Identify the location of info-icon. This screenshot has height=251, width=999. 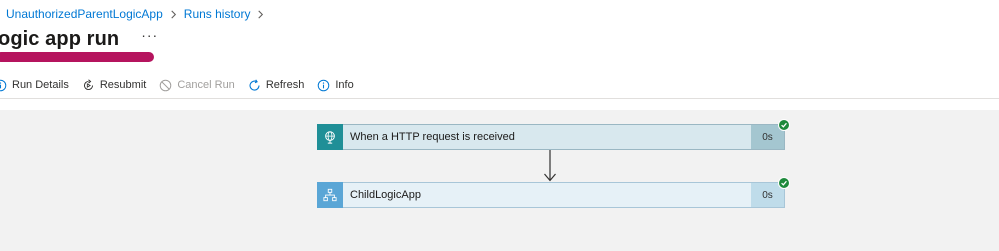
(323, 85).